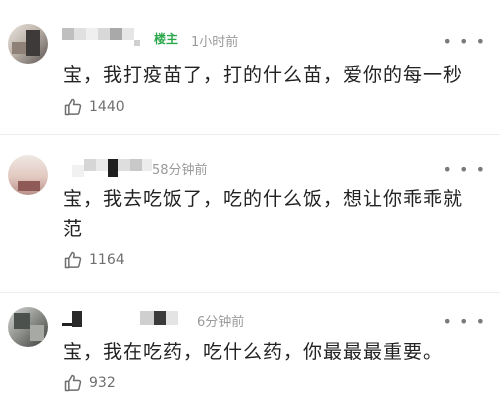 Image resolution: width=500 pixels, height=403 pixels. Describe the element at coordinates (107, 107) in the screenshot. I see `like-count: 1440` at that location.